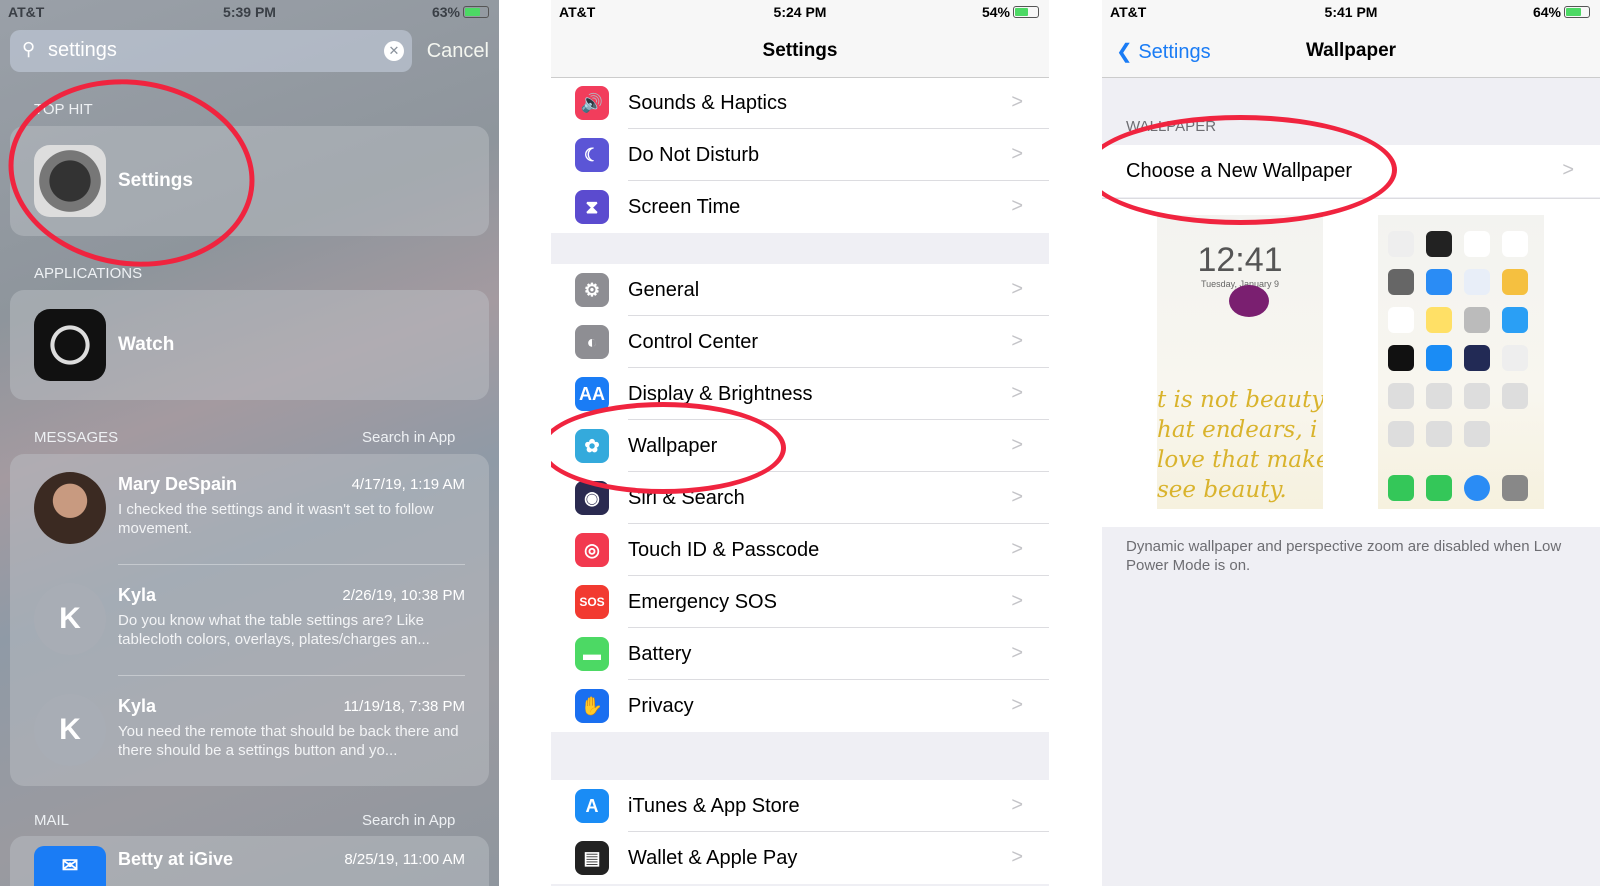 The height and width of the screenshot is (886, 1600). I want to click on cancel-button: Cancel, so click(458, 51).